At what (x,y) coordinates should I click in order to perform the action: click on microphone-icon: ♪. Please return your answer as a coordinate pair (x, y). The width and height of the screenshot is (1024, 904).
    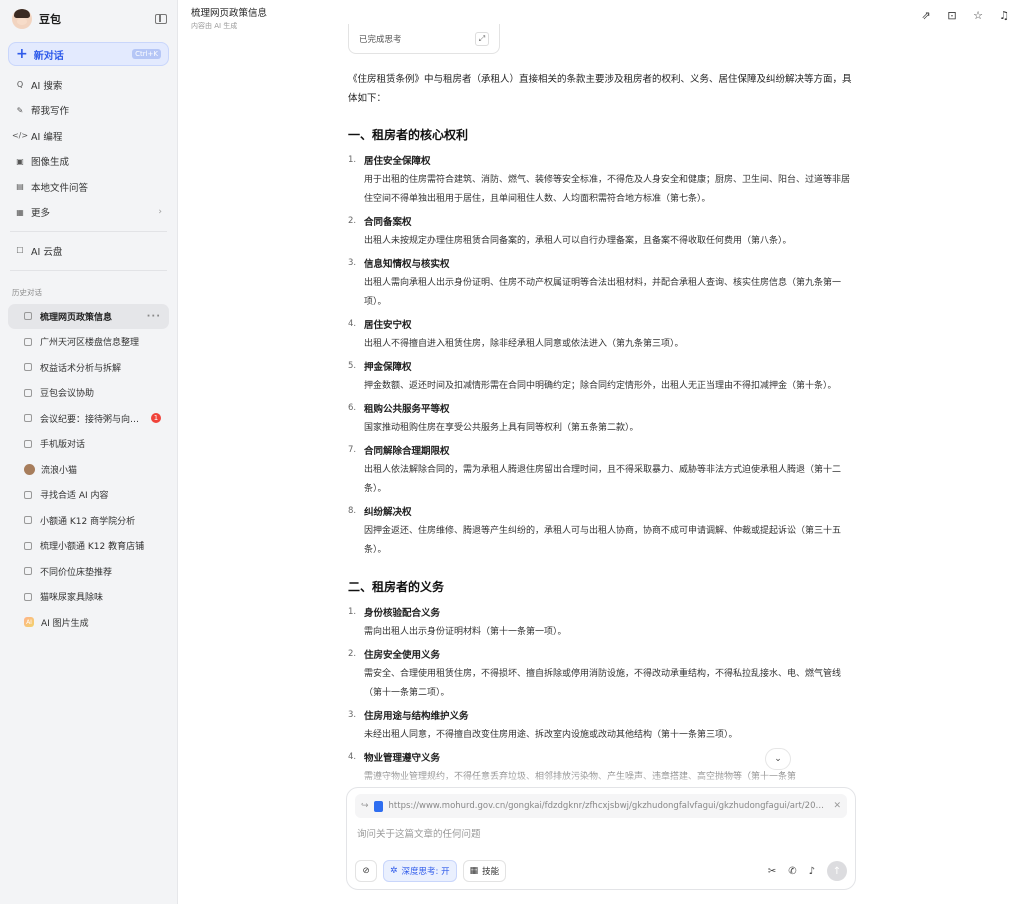
    Looking at the image, I should click on (812, 871).